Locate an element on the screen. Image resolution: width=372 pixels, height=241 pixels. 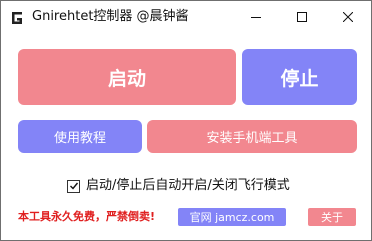
maximize-icon is located at coordinates (302, 16).